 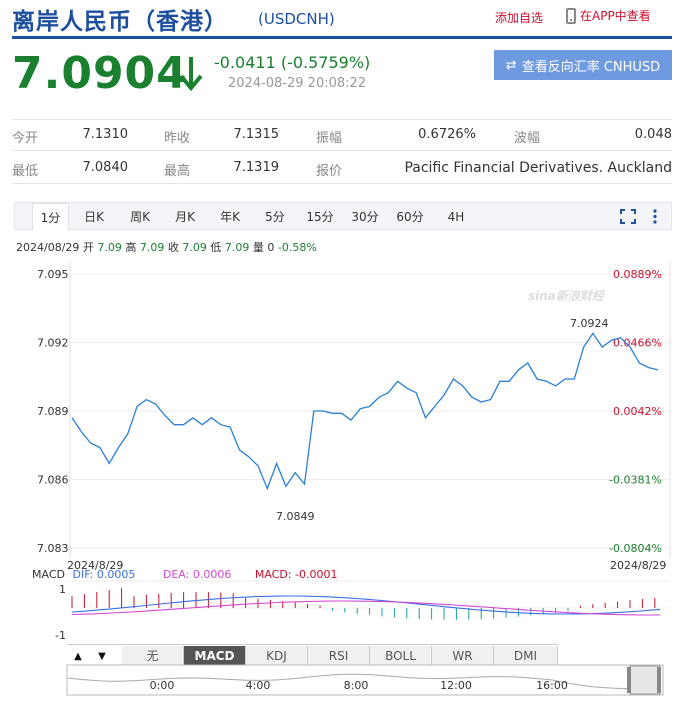 I want to click on percent-tick-label: -0.0381%, so click(x=635, y=480).